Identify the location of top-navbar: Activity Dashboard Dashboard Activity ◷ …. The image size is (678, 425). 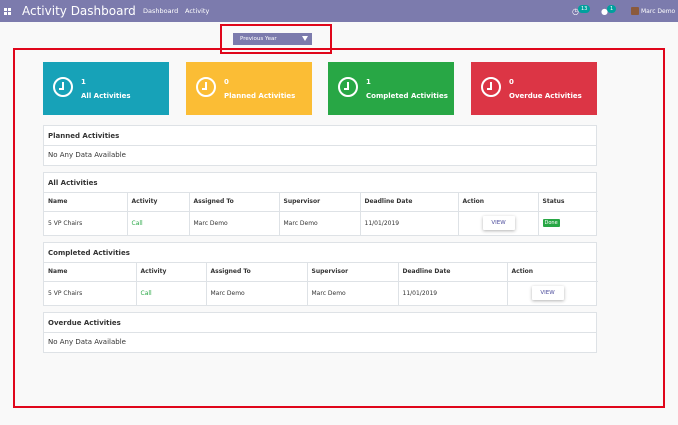
(339, 11).